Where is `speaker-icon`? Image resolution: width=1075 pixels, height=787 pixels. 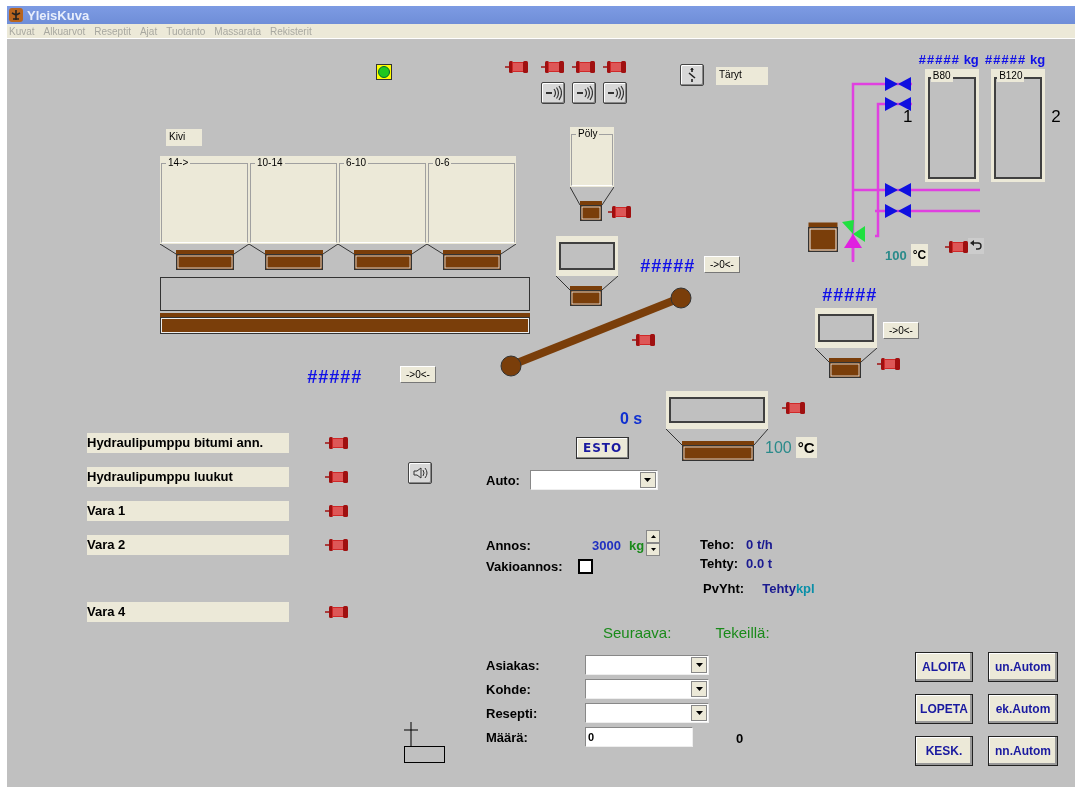 speaker-icon is located at coordinates (420, 473).